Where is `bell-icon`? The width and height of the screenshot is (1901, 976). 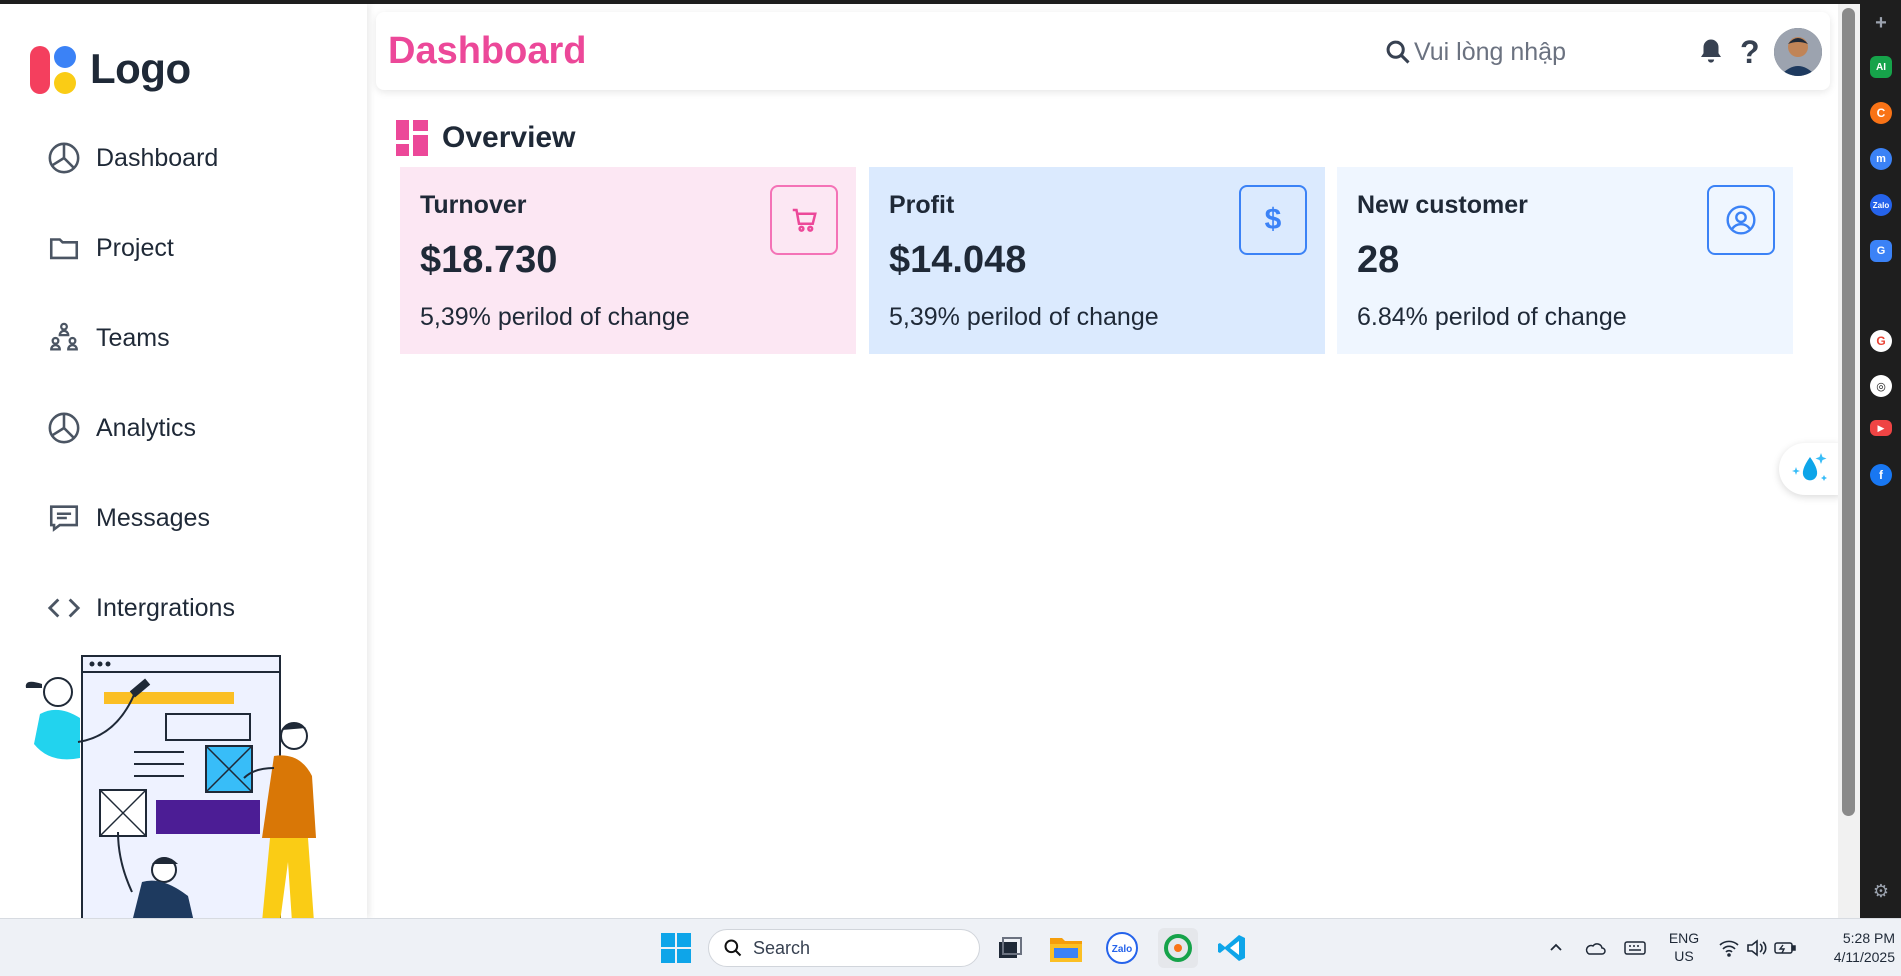 bell-icon is located at coordinates (1711, 52).